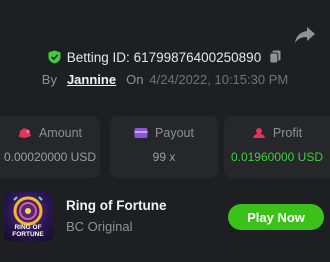 Image resolution: width=330 pixels, height=262 pixels. I want to click on game-provider: BC Original, so click(99, 226).